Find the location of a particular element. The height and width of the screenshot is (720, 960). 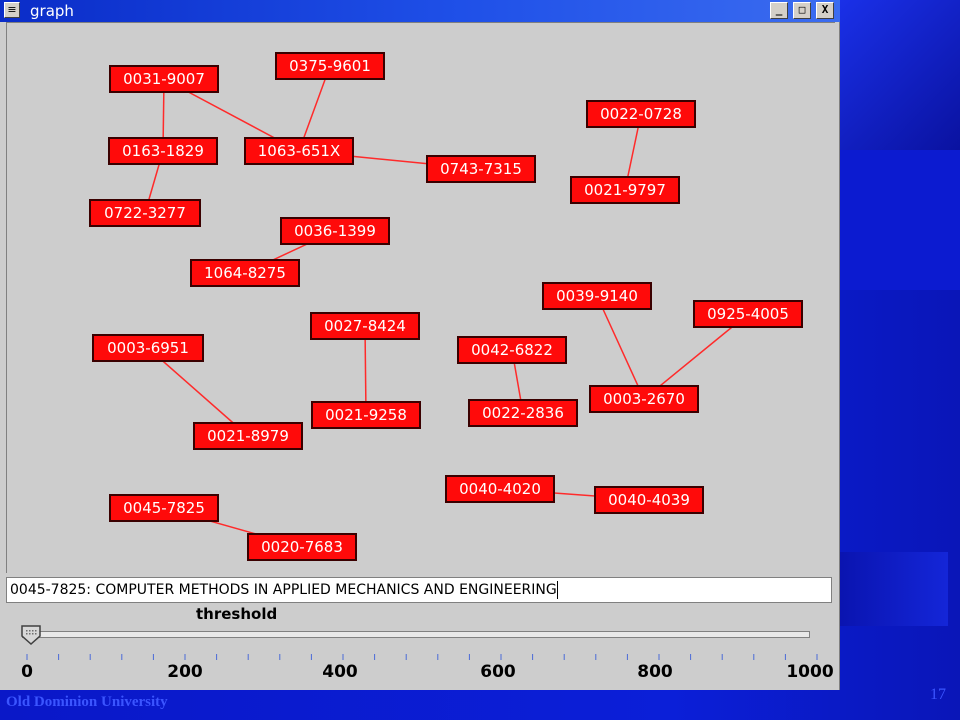

graph-node: 0036-1399 is located at coordinates (335, 231).